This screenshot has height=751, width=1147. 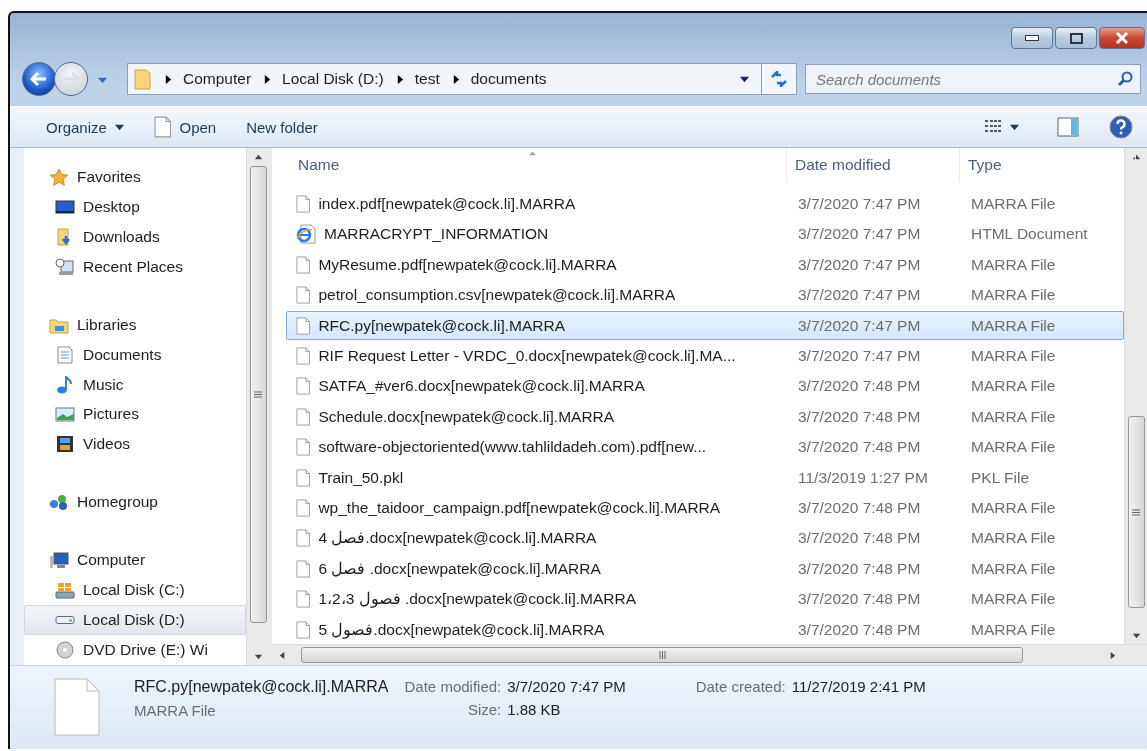 What do you see at coordinates (135, 502) in the screenshot?
I see `nav-item: Homegroup` at bounding box center [135, 502].